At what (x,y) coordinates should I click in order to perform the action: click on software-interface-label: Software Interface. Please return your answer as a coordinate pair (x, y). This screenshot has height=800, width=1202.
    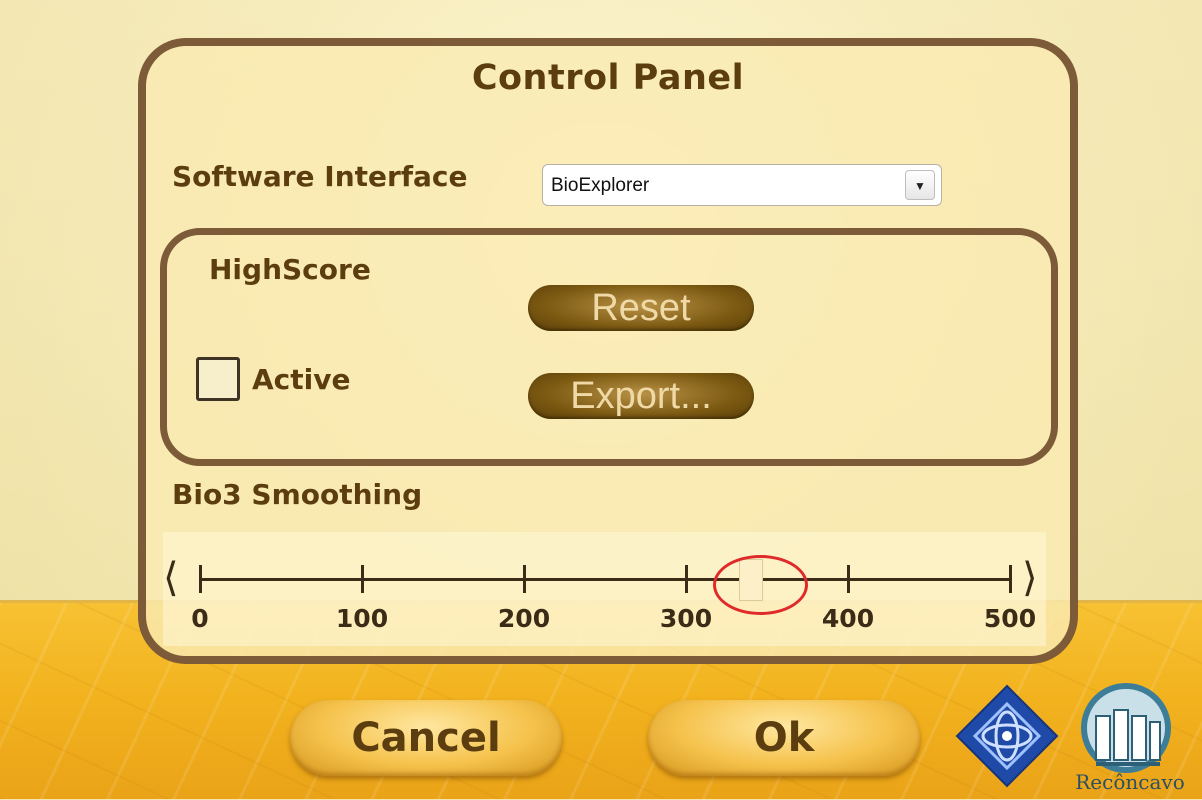
    Looking at the image, I should click on (320, 176).